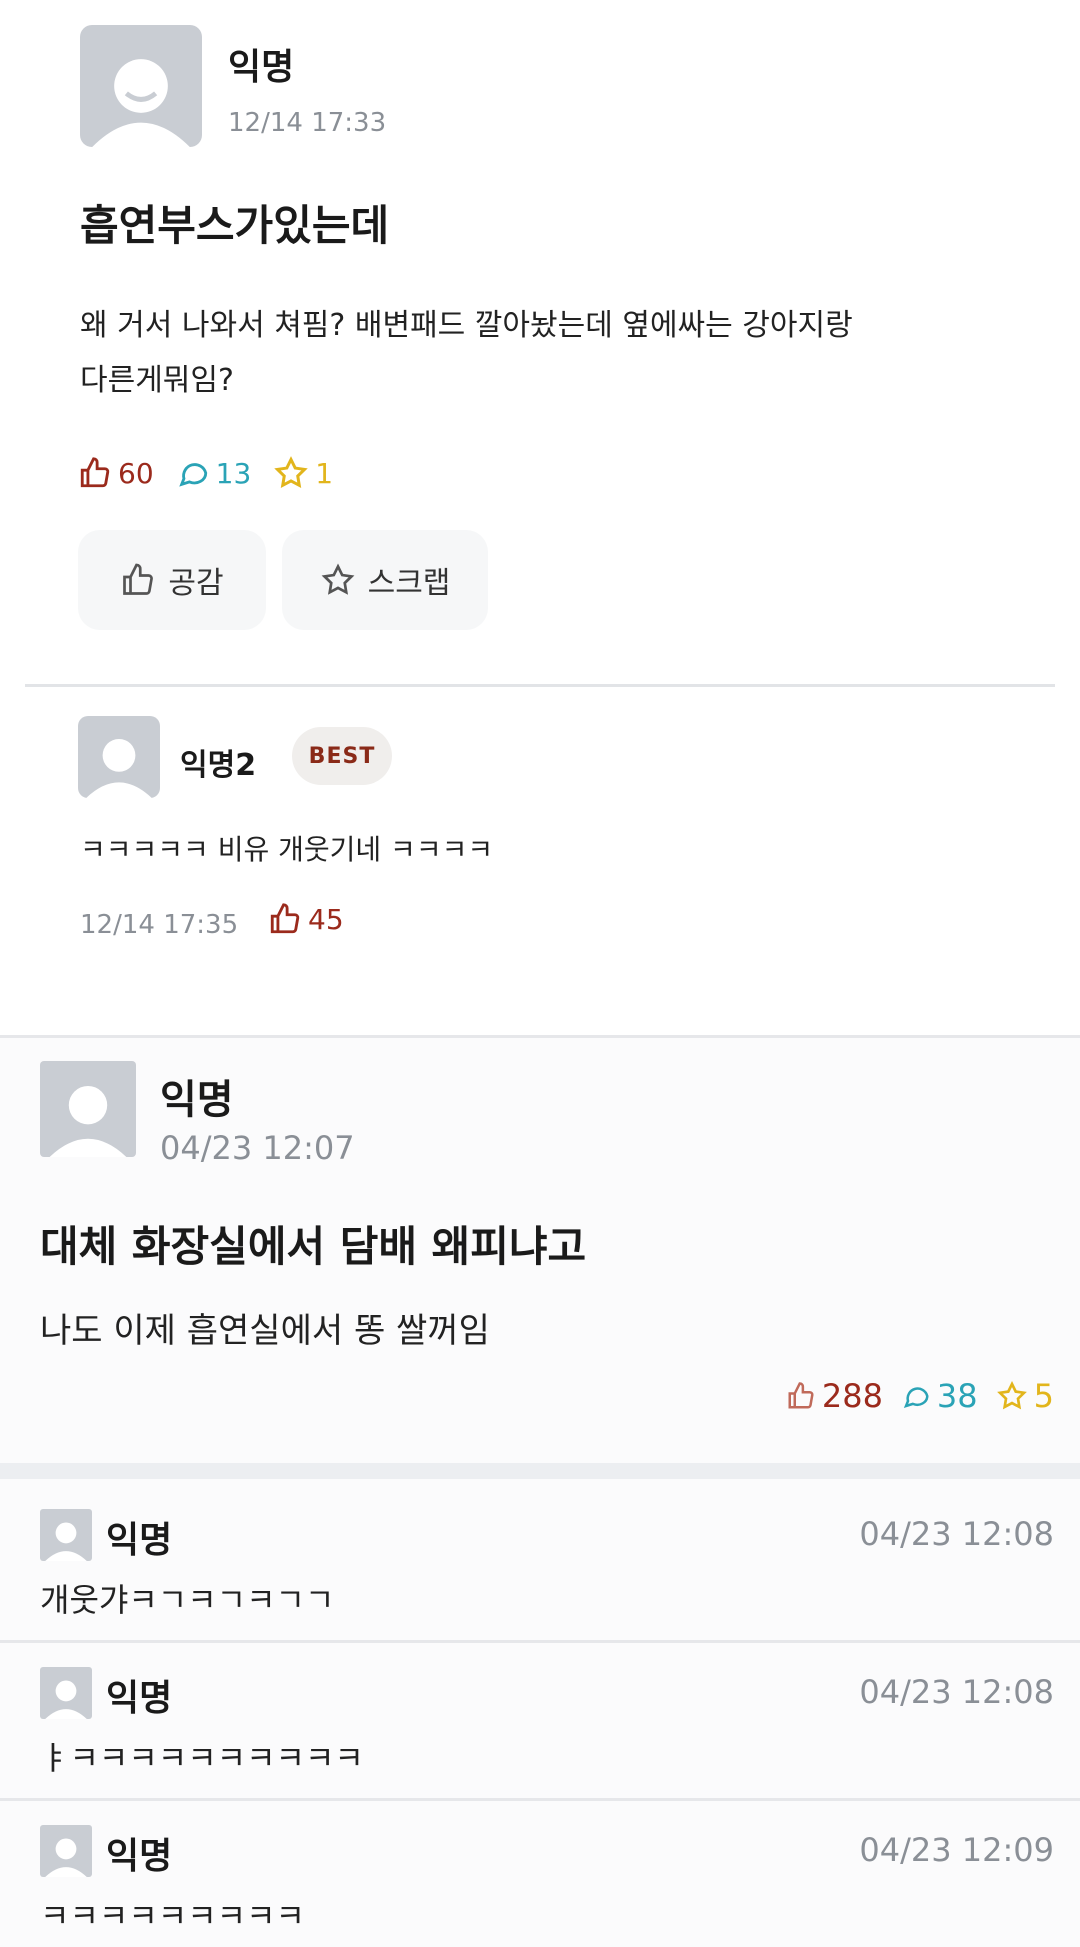  Describe the element at coordinates (540, 1036) in the screenshot. I see `top-border` at that location.